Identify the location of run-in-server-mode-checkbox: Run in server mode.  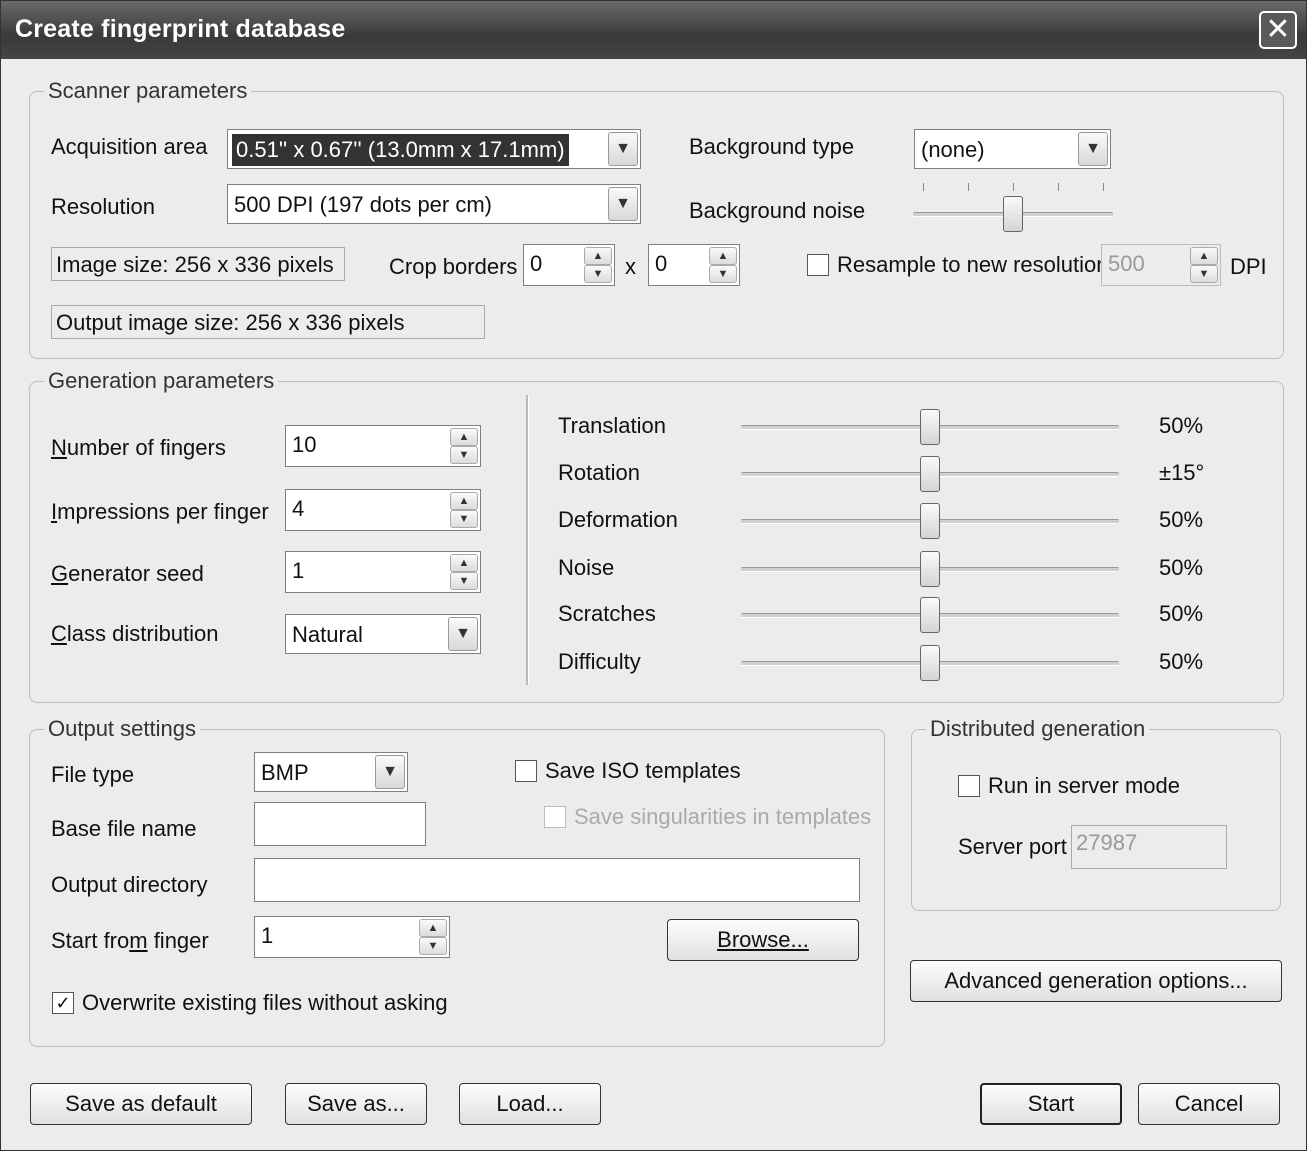
(1069, 786).